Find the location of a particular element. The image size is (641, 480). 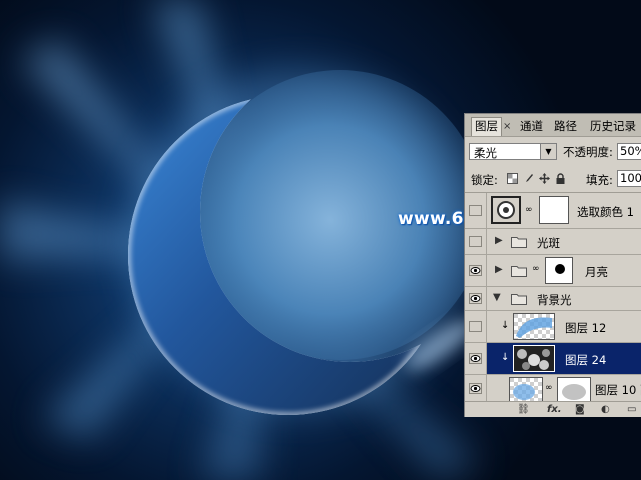

fill-input: 100% is located at coordinates (629, 178).